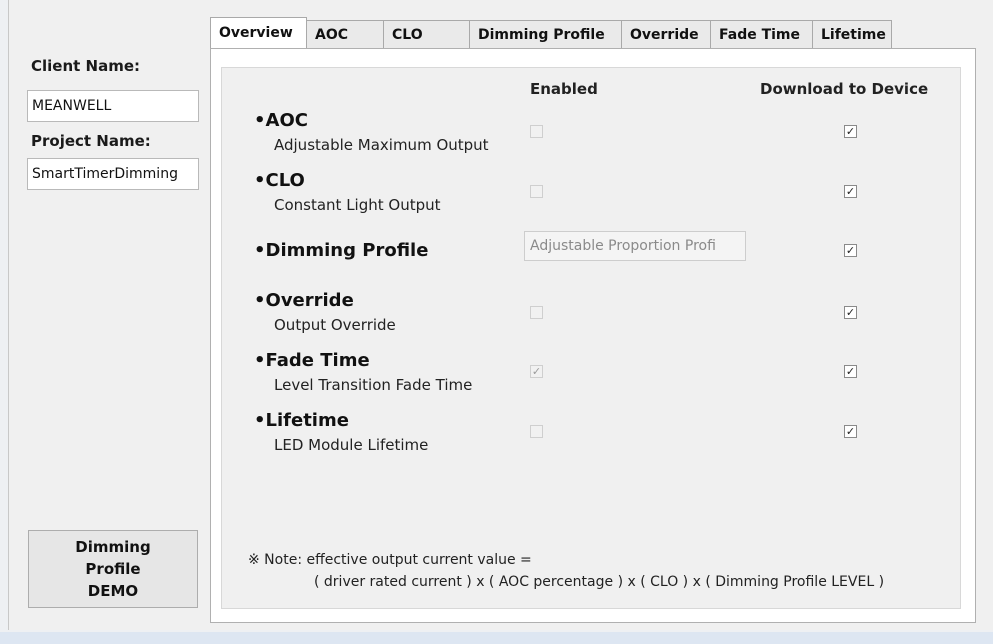  Describe the element at coordinates (113, 106) in the screenshot. I see `client-name-field: MEANWELL` at that location.